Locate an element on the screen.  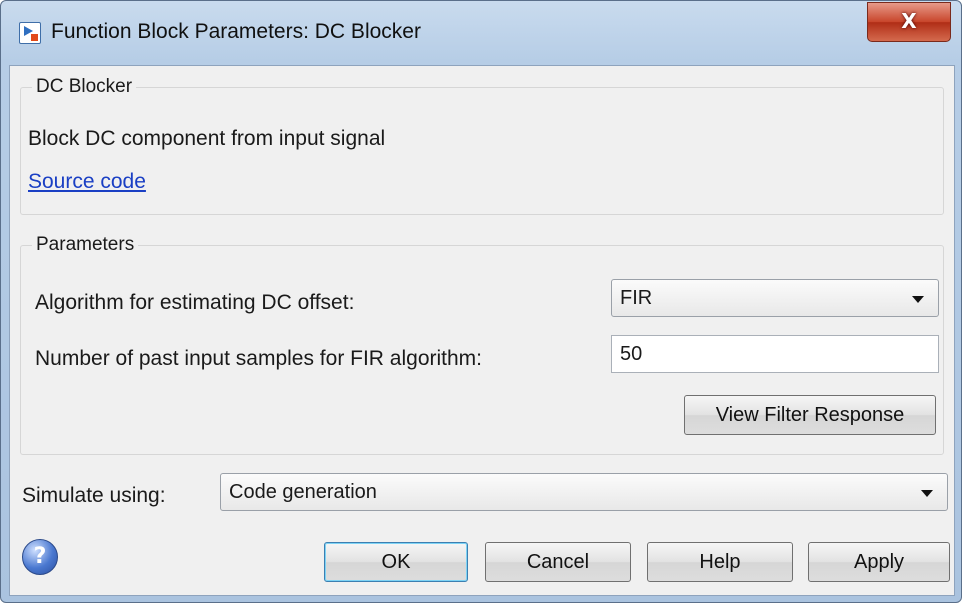
help-button: Help is located at coordinates (720, 562).